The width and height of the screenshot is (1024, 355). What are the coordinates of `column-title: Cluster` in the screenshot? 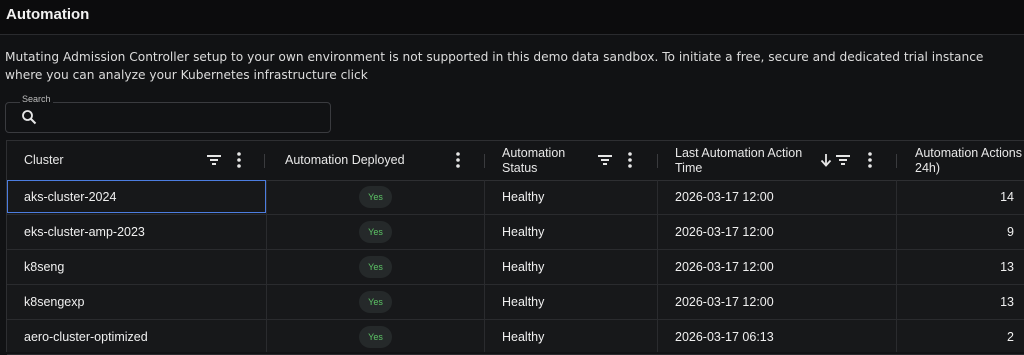 It's located at (44, 160).